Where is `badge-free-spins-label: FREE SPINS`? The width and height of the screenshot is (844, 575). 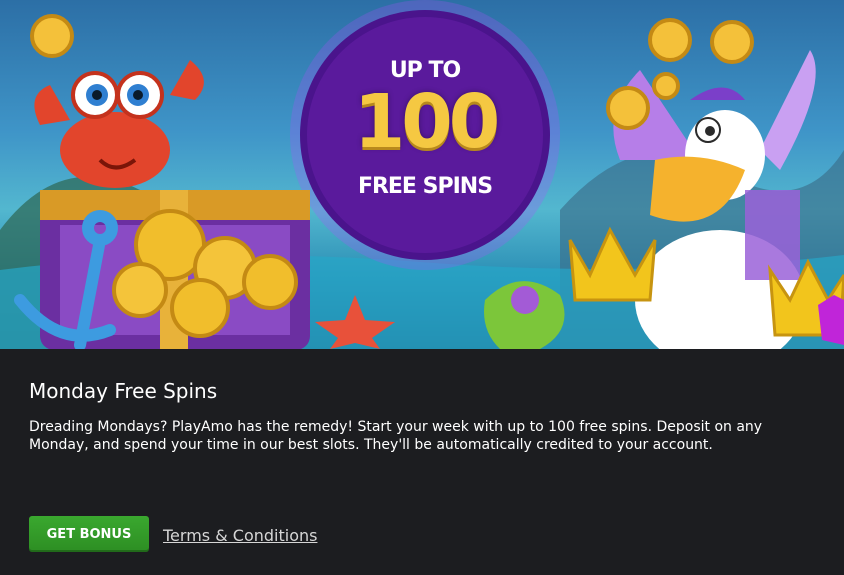 badge-free-spins-label: FREE SPINS is located at coordinates (425, 186).